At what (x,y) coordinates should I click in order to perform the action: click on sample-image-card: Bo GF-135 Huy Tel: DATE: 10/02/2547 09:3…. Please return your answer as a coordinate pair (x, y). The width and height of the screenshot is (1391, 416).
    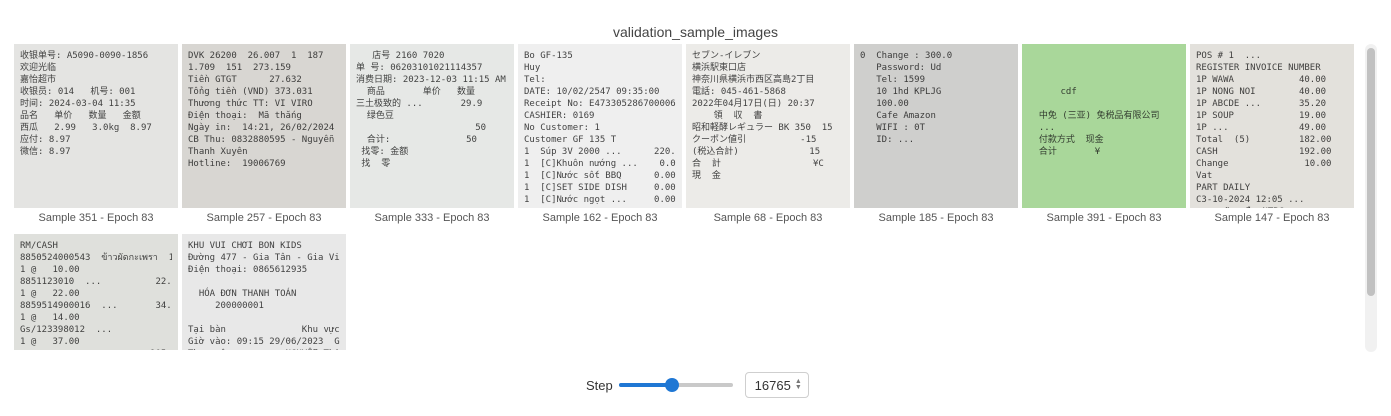
    Looking at the image, I should click on (600, 136).